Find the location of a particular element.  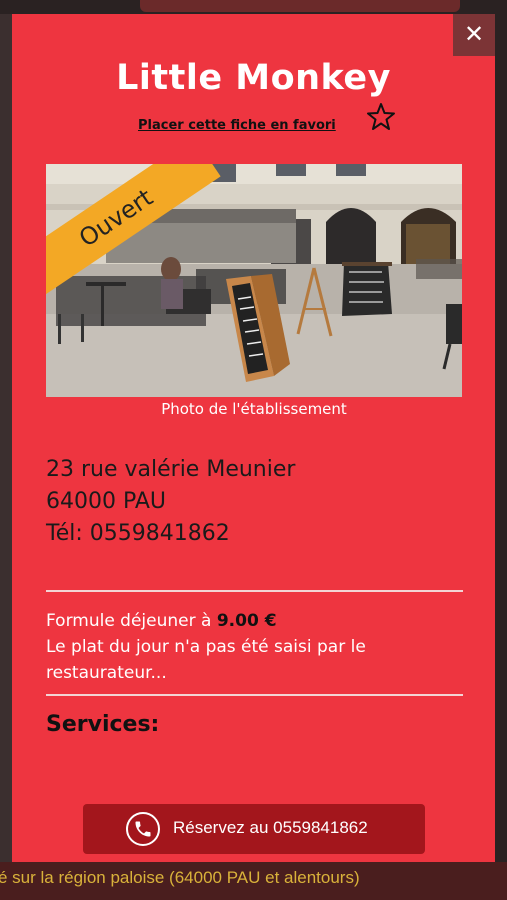

photo-caption: Photo de l'établissement is located at coordinates (254, 409).